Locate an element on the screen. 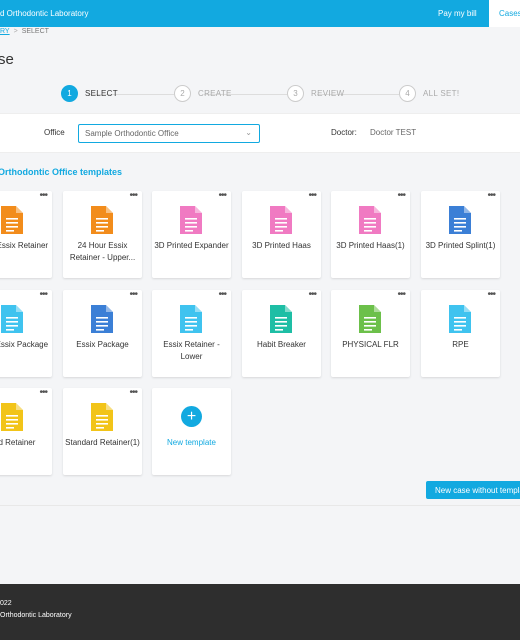 The image size is (520, 640). new-case-without-template-button: New case without template is located at coordinates (473, 490).